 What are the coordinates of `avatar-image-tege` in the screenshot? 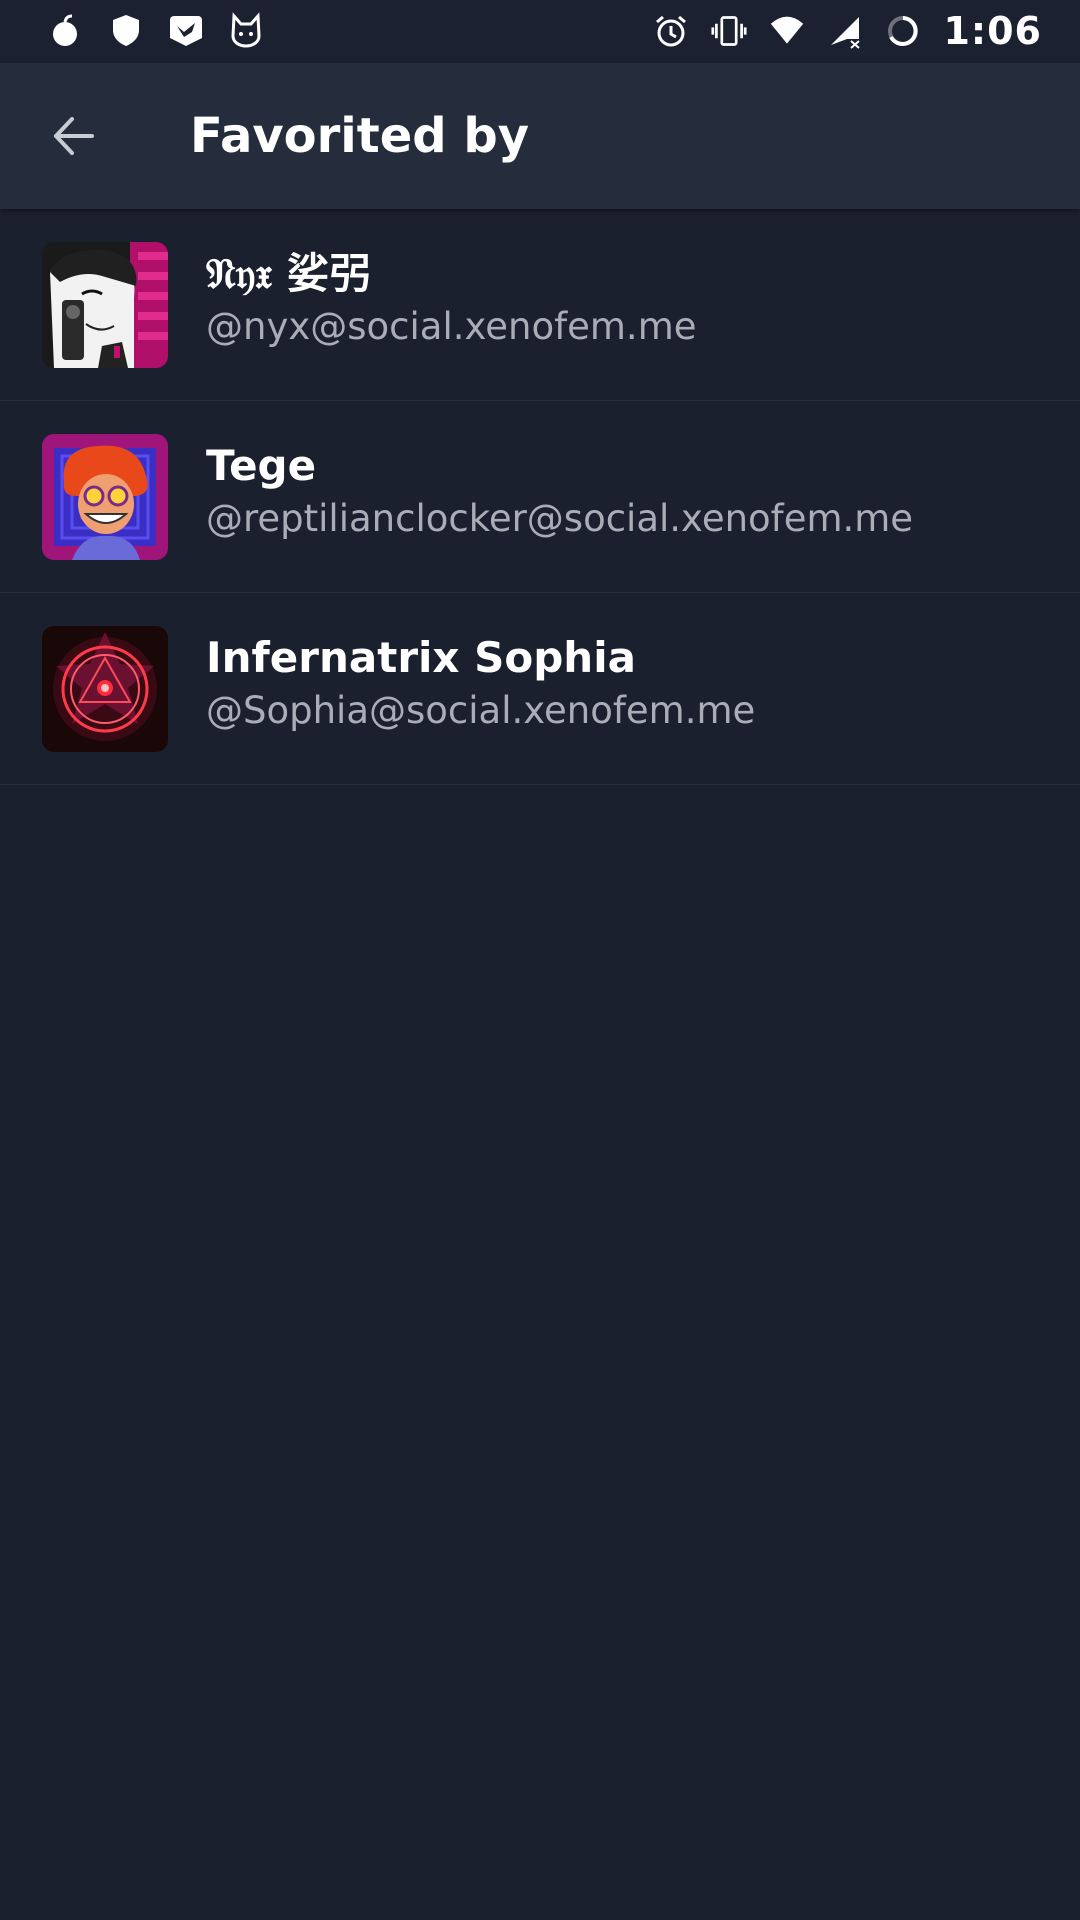 It's located at (105, 497).